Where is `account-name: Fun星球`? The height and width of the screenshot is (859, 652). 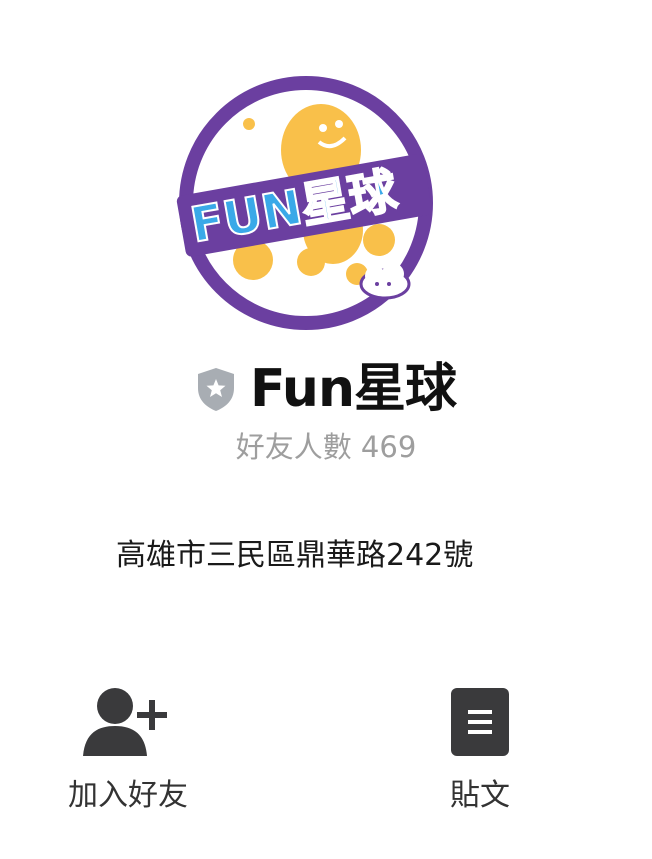 account-name: Fun星球 is located at coordinates (353, 389).